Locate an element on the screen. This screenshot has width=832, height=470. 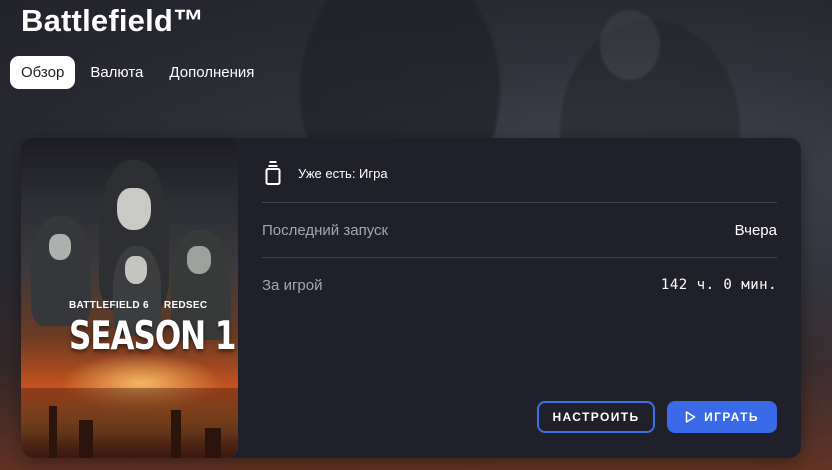
play-icon is located at coordinates (690, 417).